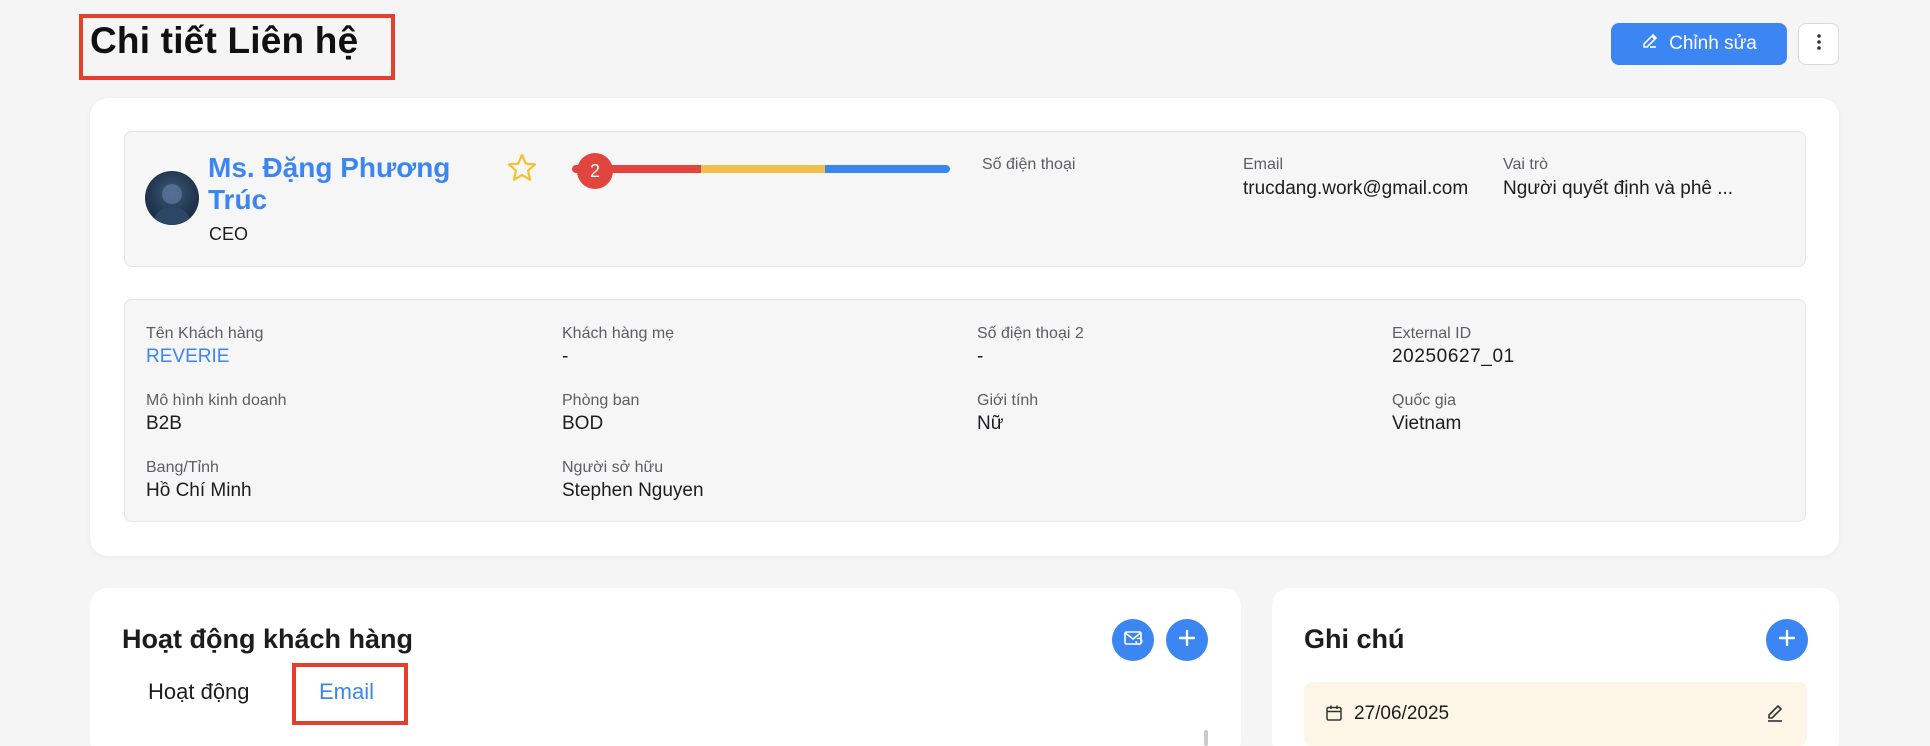  I want to click on pencil-icon, so click(1650, 44).